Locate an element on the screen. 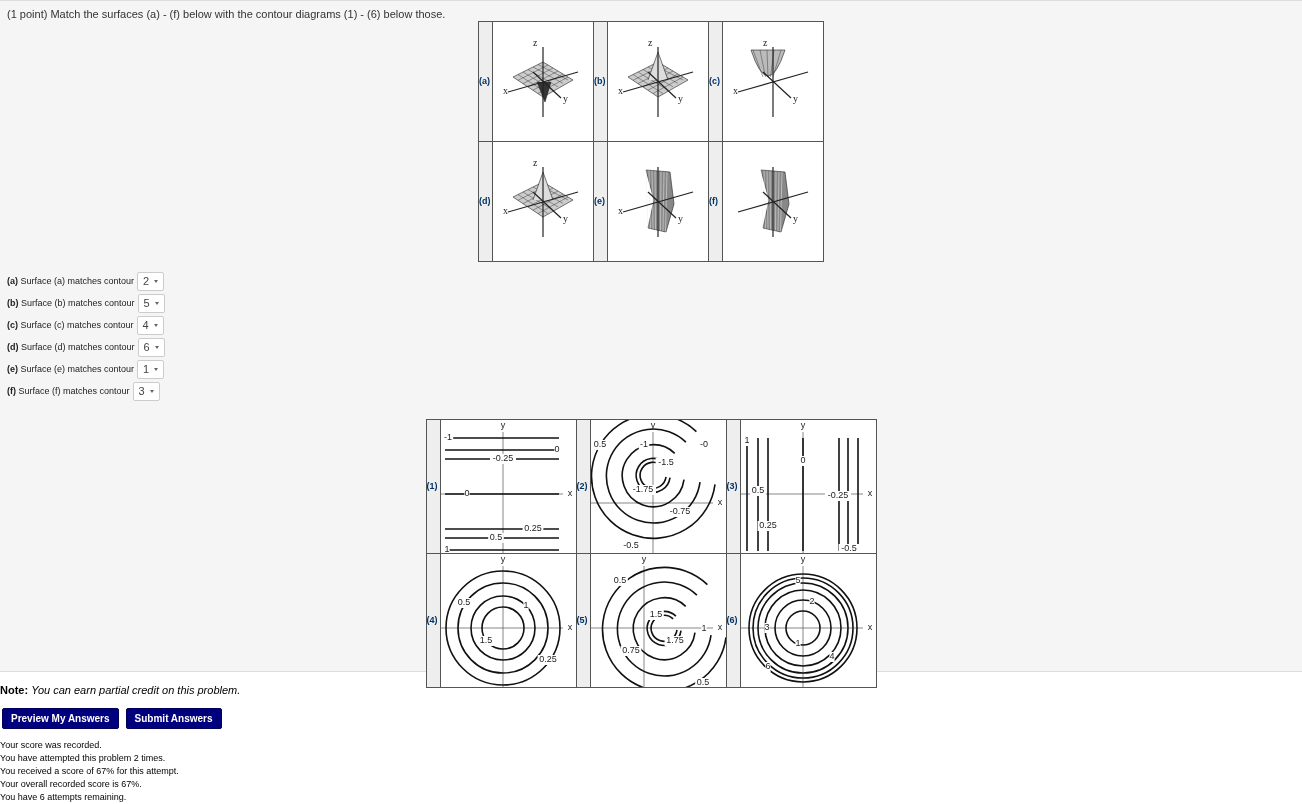 Image resolution: width=1302 pixels, height=804 pixels. contour-level-label: -1.5 is located at coordinates (665, 462).